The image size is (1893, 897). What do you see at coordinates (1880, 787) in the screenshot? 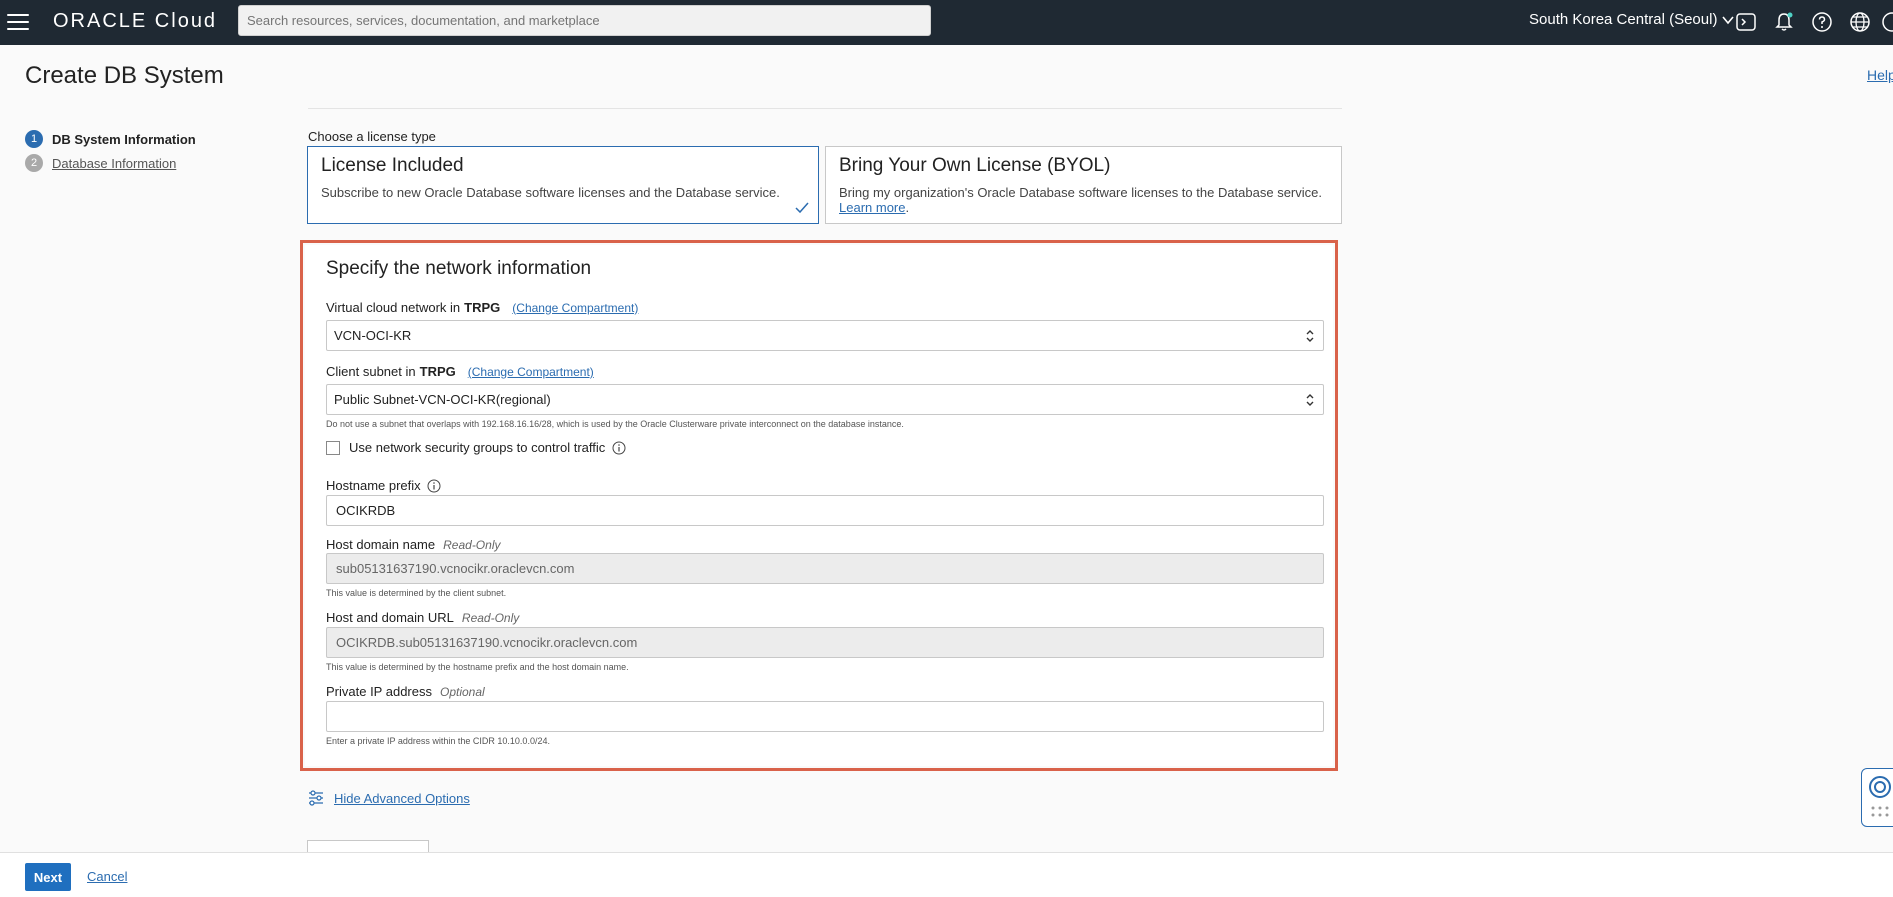
I see `lifebuoy-icon` at bounding box center [1880, 787].